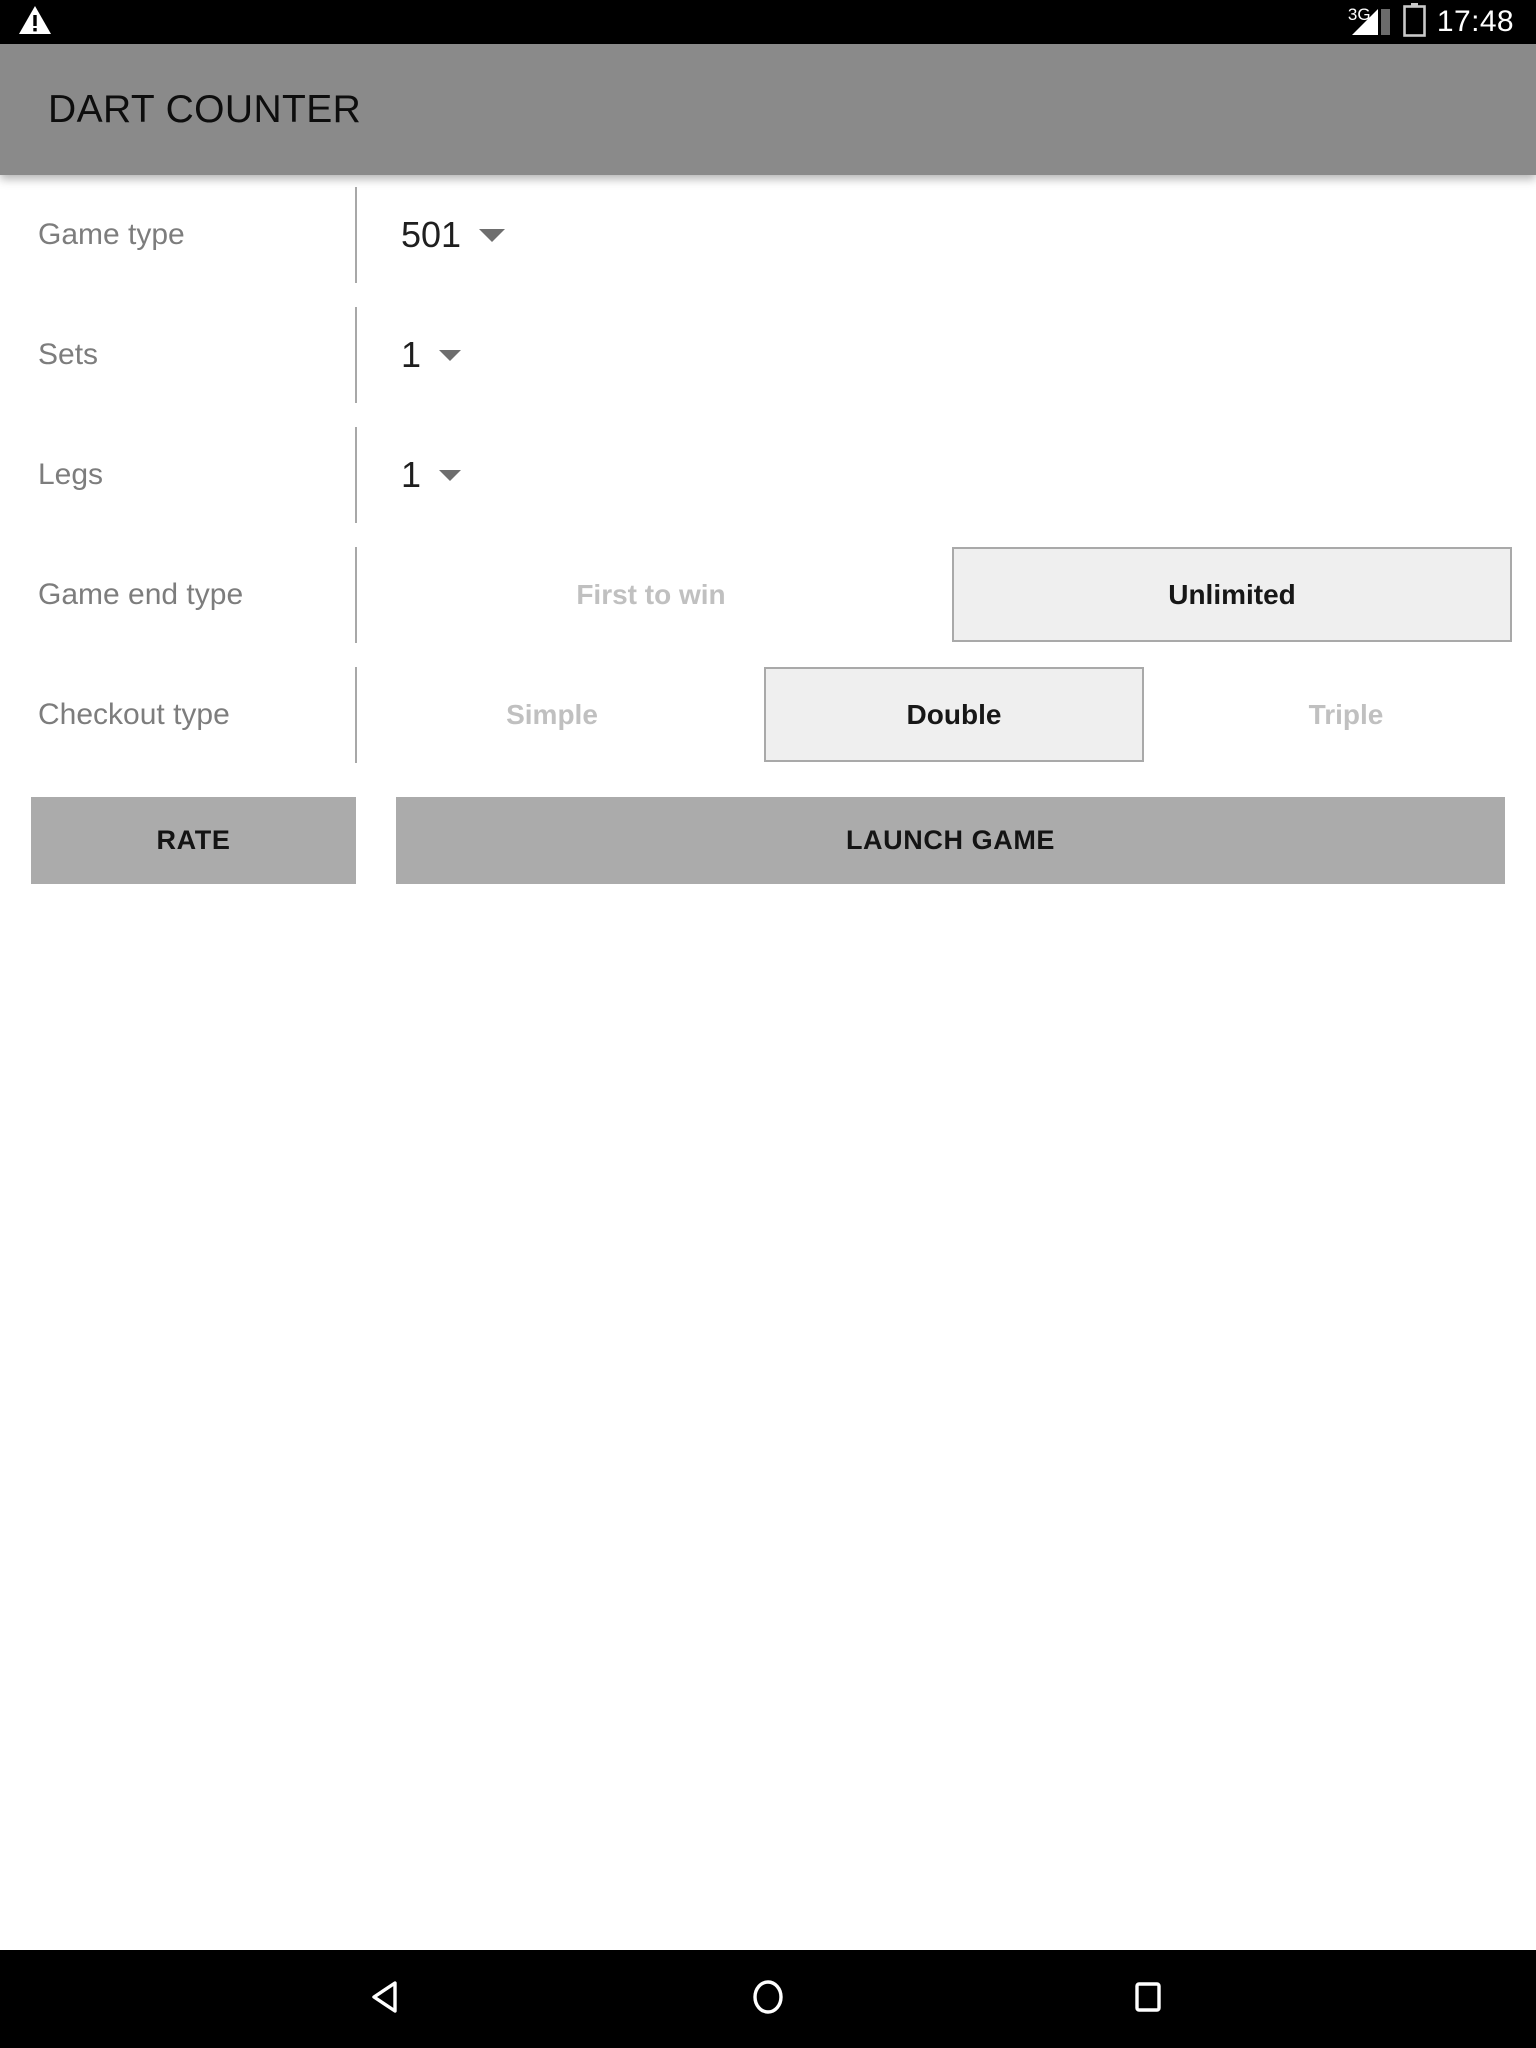 The image size is (1536, 2048). I want to click on dropdown-game-type: 501, so click(431, 234).